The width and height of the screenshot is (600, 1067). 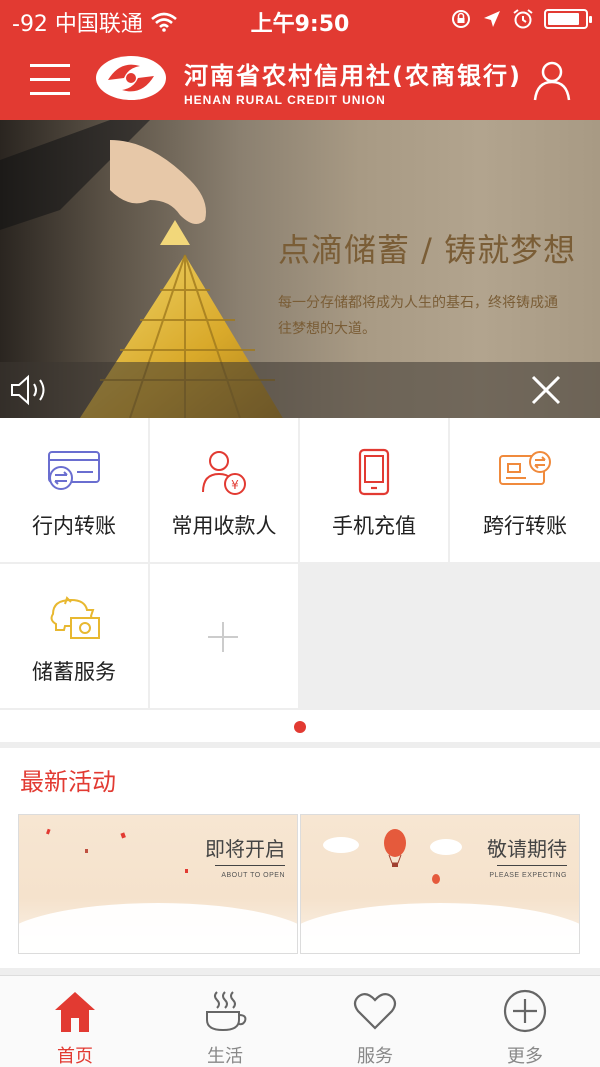 I want to click on add-service-button, so click(x=224, y=636).